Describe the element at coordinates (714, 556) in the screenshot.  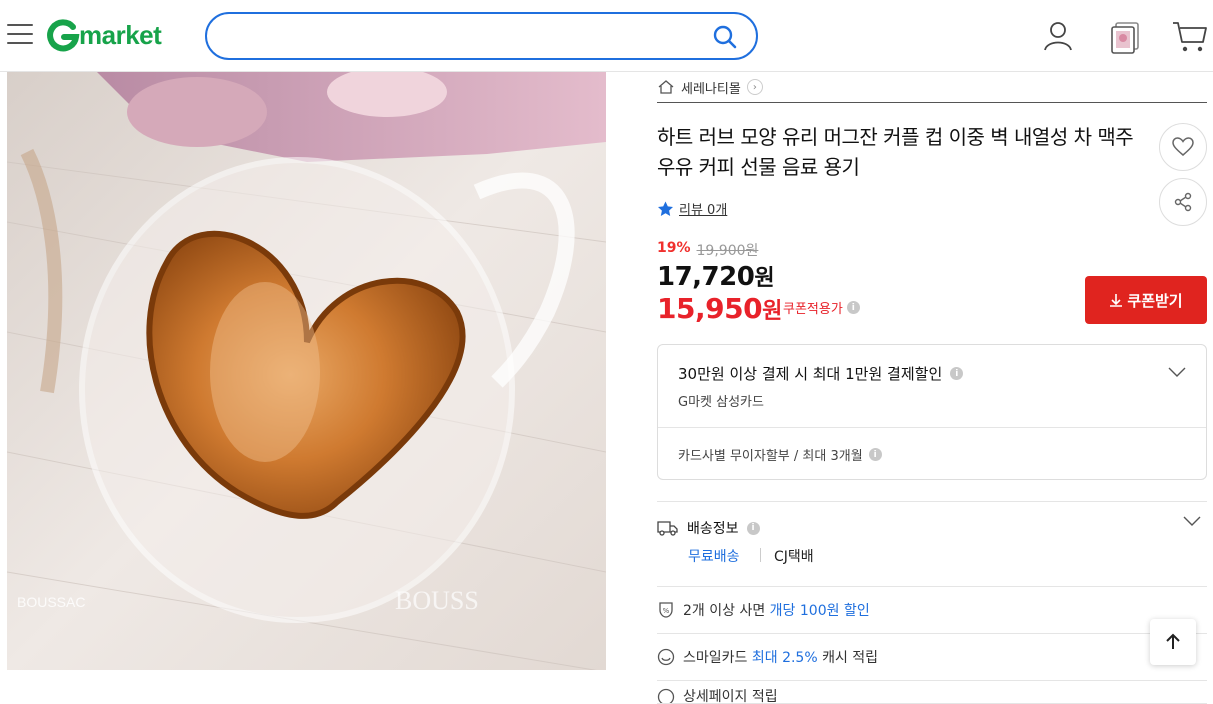
I see `free-shipping-label: 무료배송` at that location.